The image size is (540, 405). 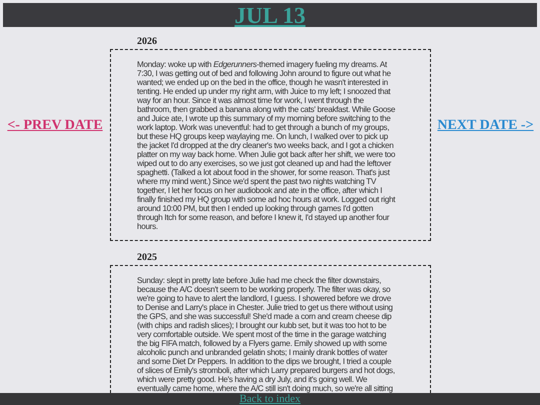 I want to click on year-heading: 2026, so click(x=147, y=42).